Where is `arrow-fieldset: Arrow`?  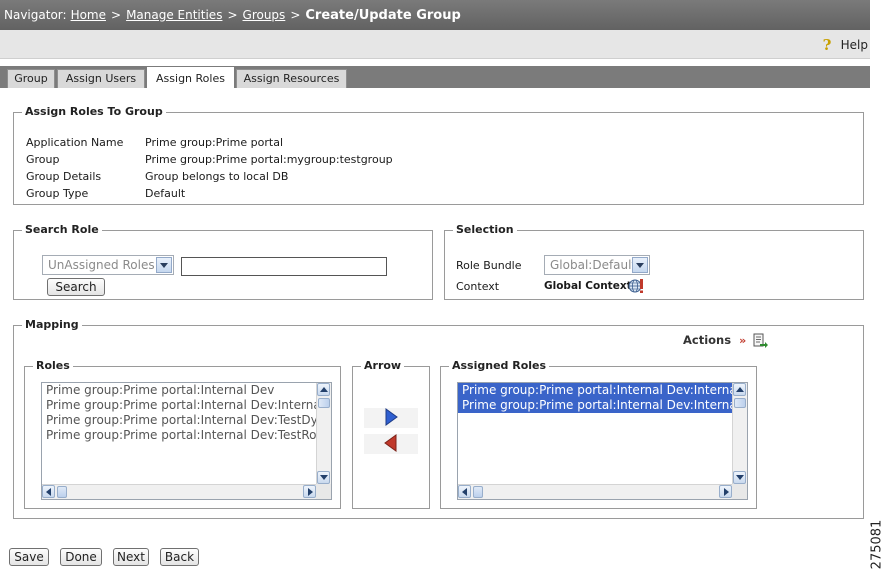 arrow-fieldset: Arrow is located at coordinates (391, 434).